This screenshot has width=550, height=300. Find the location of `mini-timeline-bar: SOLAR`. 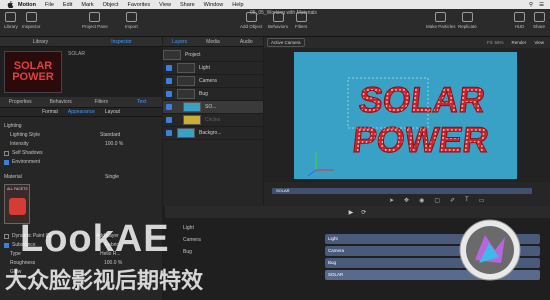

mini-timeline-bar: SOLAR is located at coordinates (402, 191).